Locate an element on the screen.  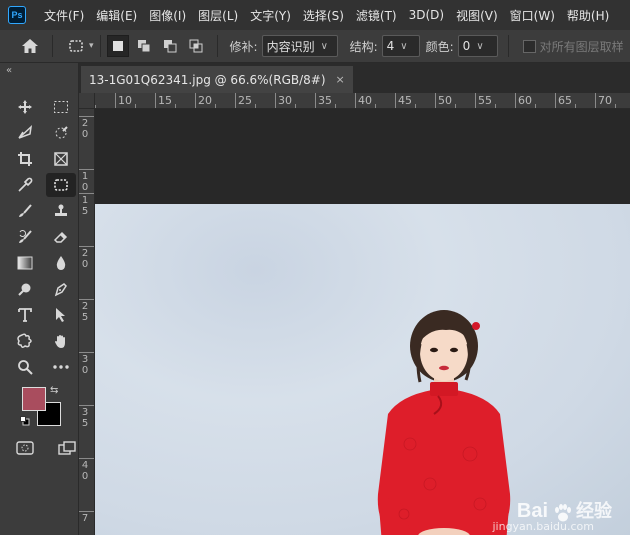
lasso-icon is located at coordinates (25, 133).